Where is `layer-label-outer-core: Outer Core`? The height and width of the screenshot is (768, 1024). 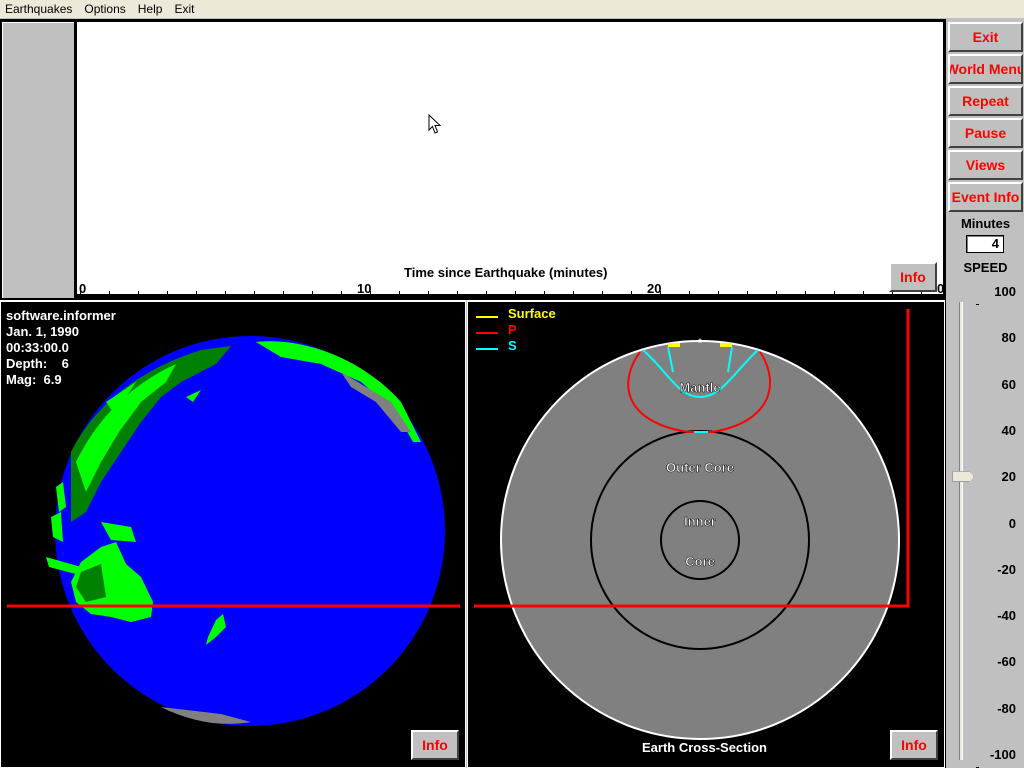 layer-label-outer-core: Outer Core is located at coordinates (700, 467).